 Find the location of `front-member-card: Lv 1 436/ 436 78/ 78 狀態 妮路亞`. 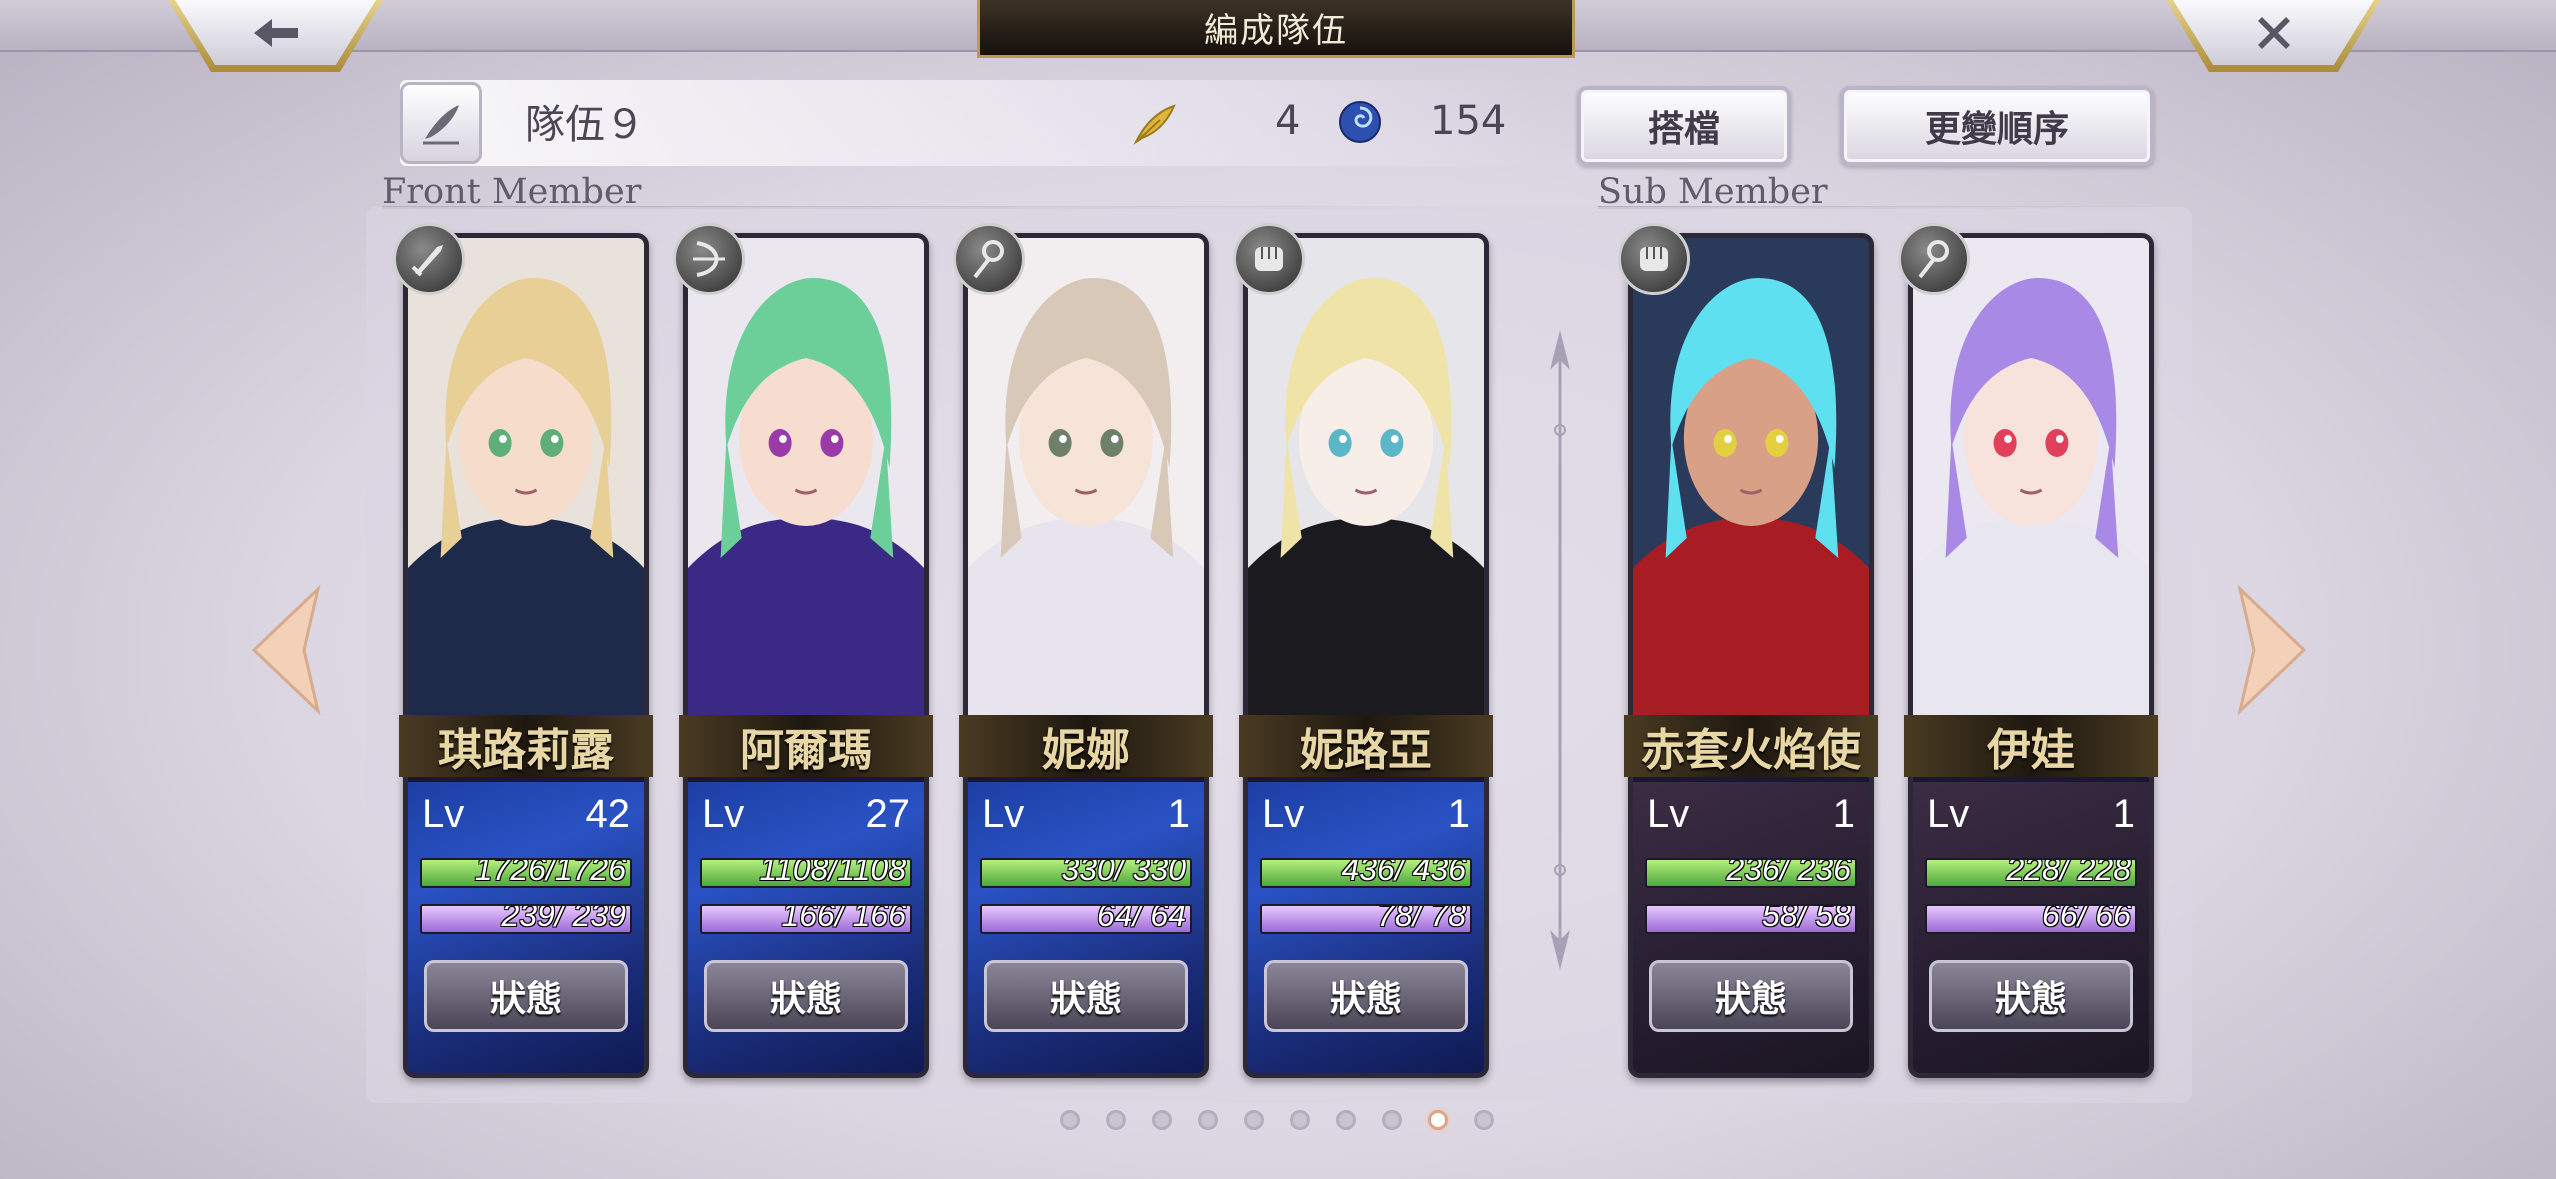

front-member-card: Lv 1 436/ 436 78/ 78 狀態 妮路亞 is located at coordinates (1363, 650).